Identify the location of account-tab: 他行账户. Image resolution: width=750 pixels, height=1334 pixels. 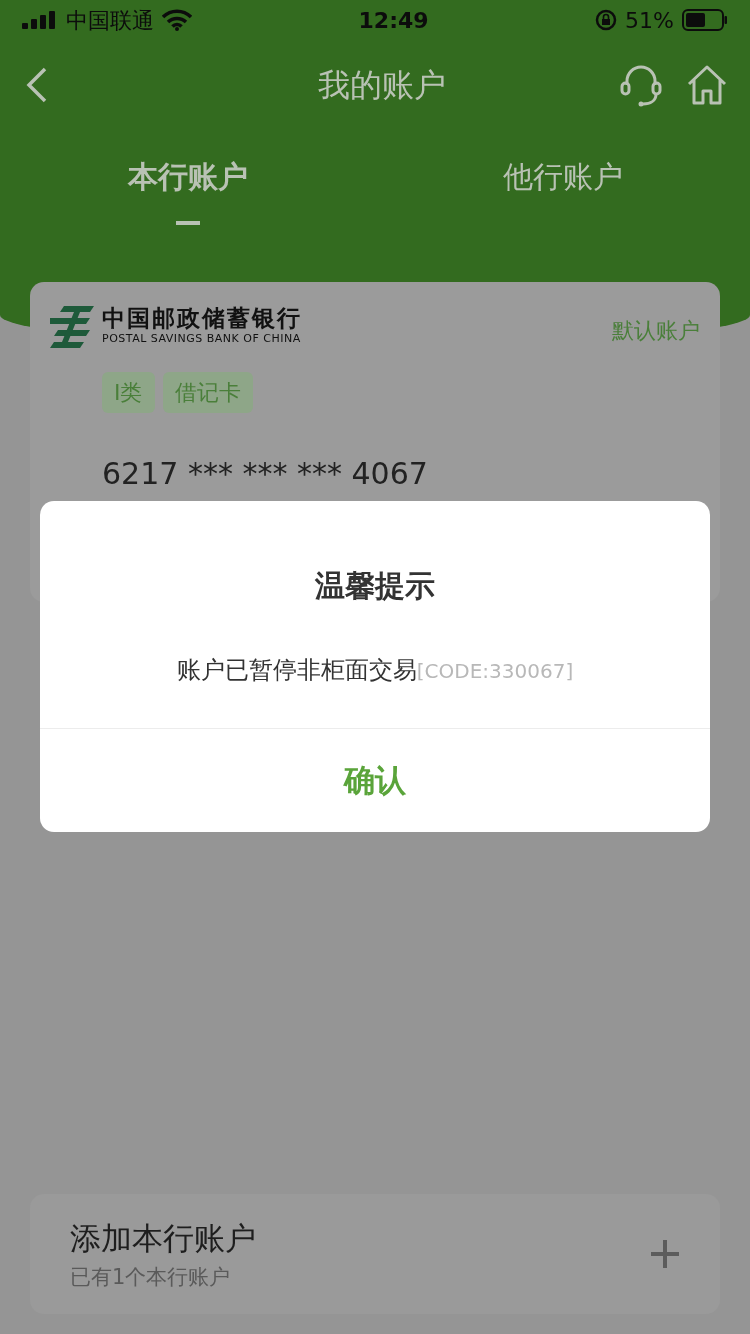
(562, 176).